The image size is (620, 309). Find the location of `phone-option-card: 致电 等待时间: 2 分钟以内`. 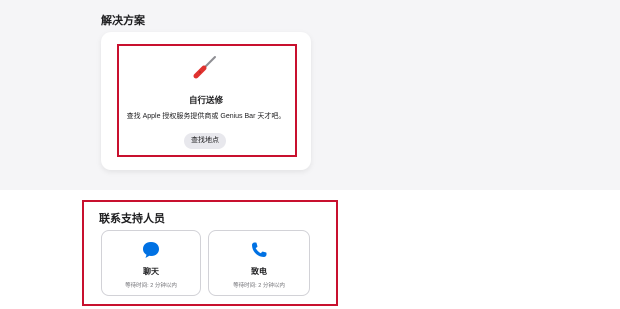

phone-option-card: 致电 等待时间: 2 分钟以内 is located at coordinates (259, 263).